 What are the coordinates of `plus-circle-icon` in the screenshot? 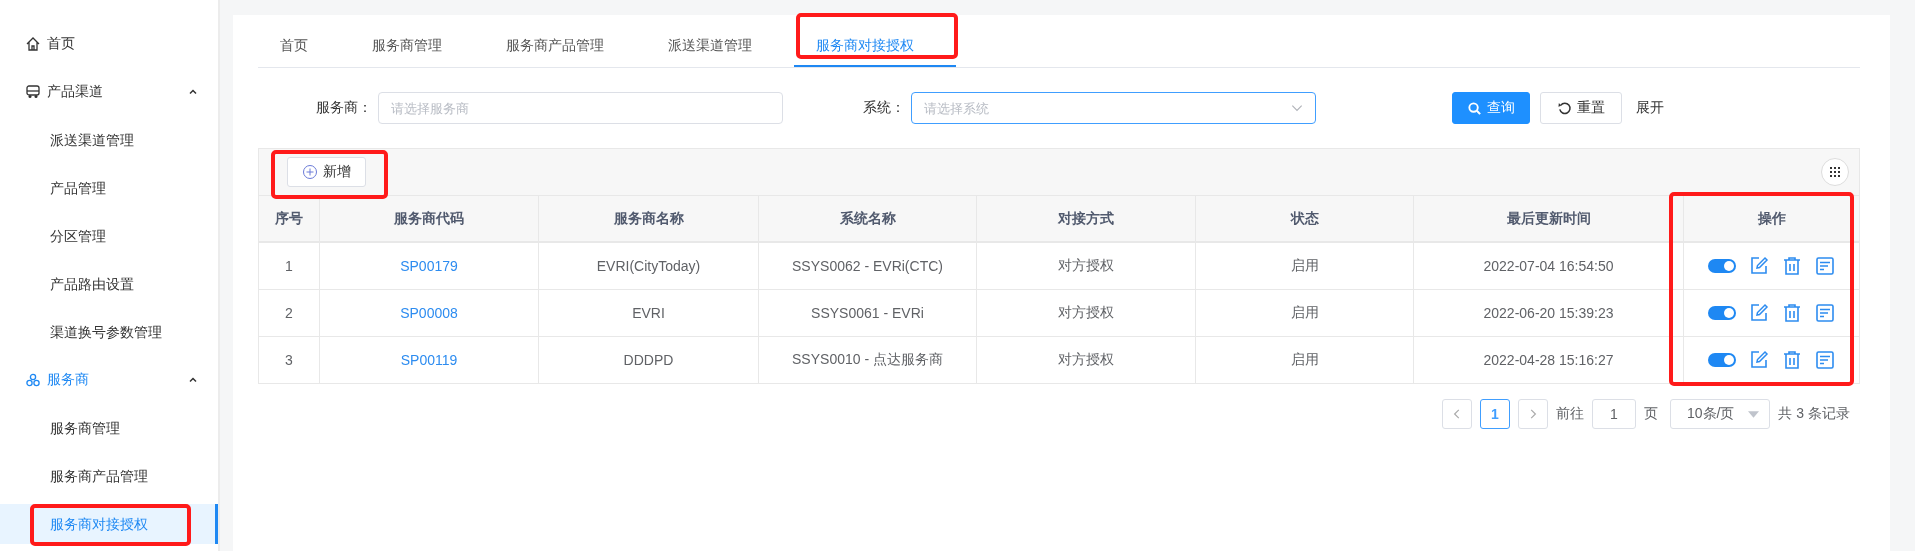 It's located at (310, 172).